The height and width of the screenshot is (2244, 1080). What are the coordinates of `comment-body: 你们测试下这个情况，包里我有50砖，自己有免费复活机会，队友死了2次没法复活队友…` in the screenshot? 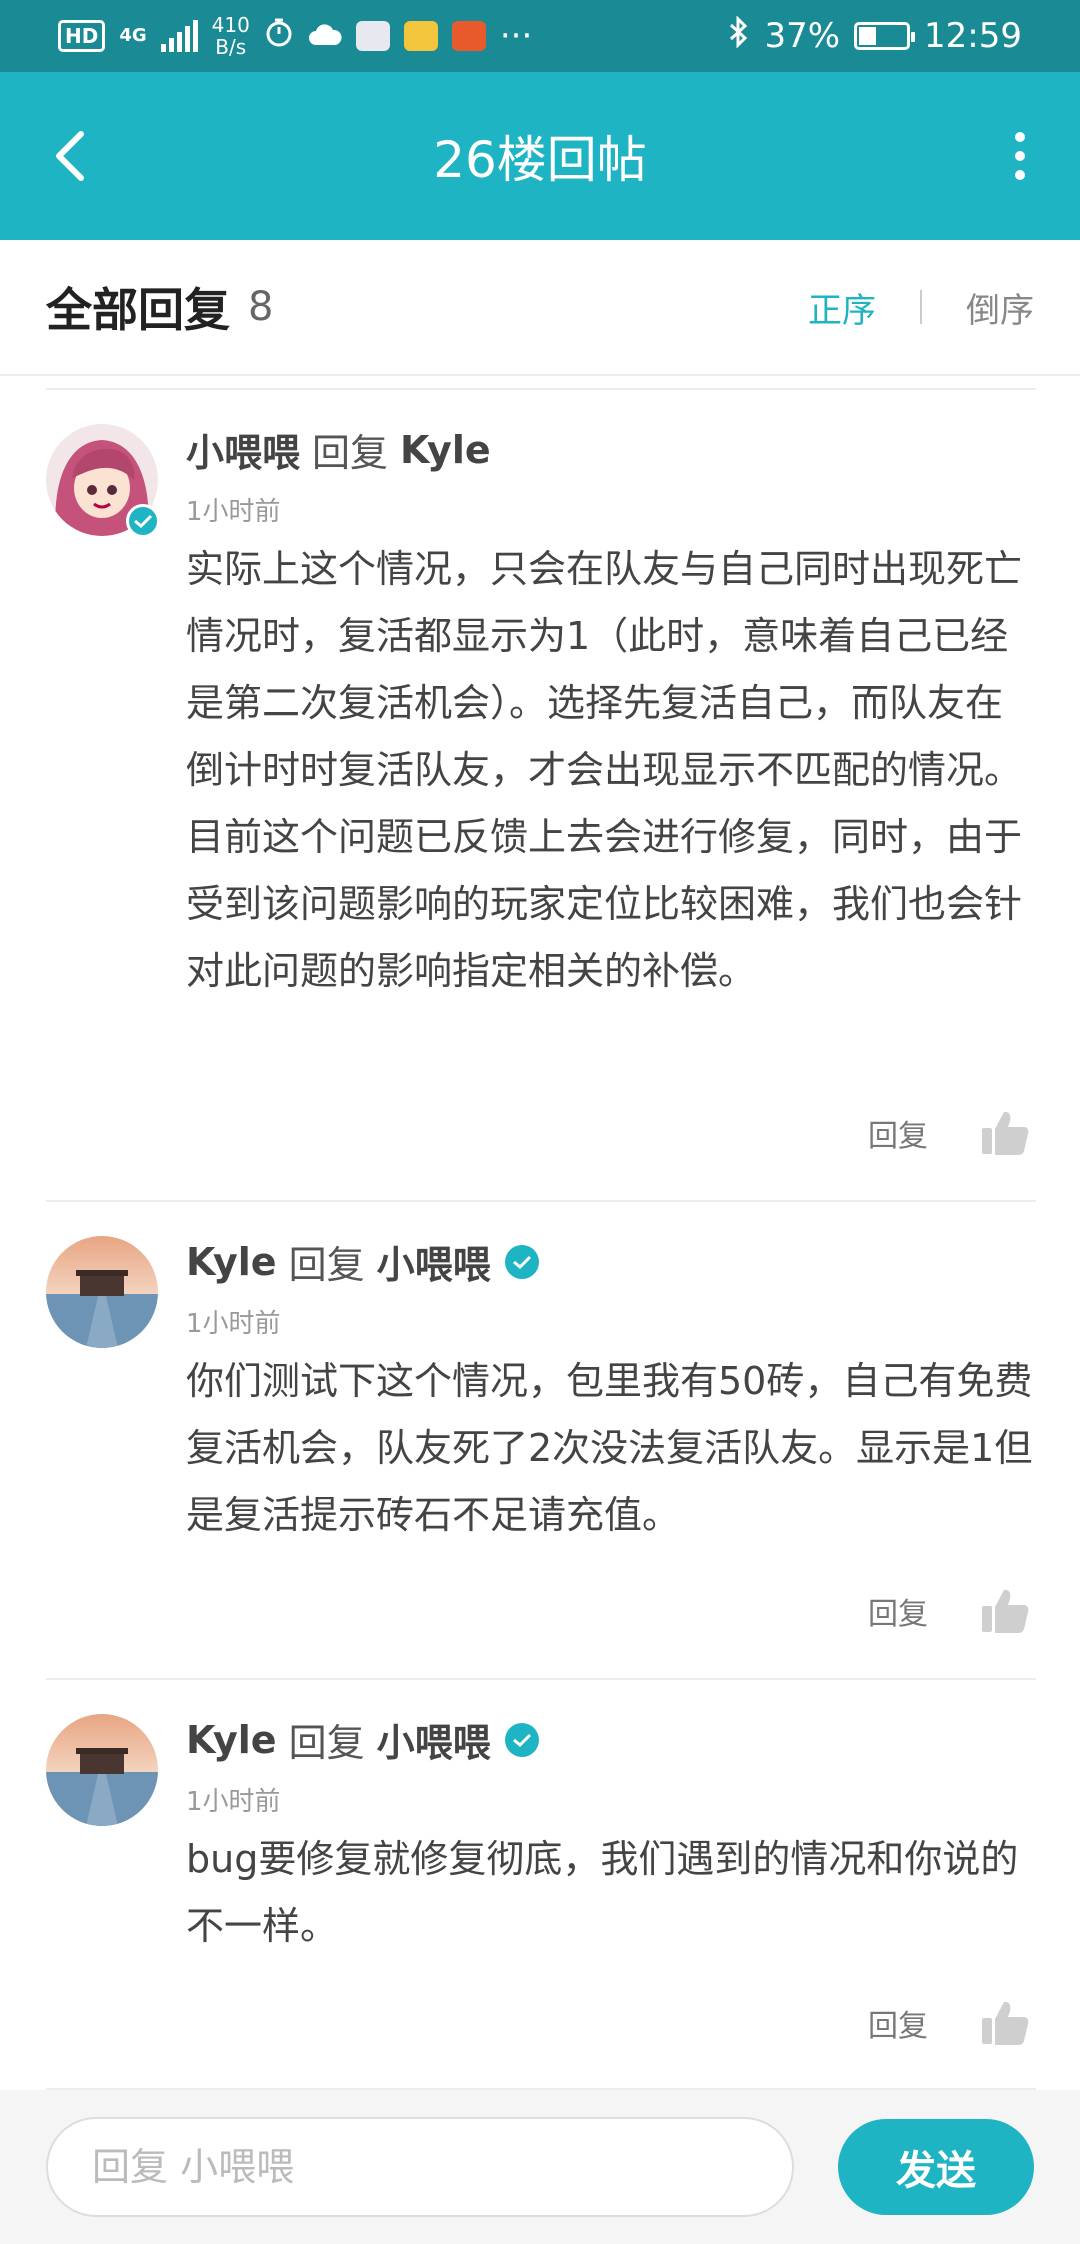 It's located at (611, 1448).